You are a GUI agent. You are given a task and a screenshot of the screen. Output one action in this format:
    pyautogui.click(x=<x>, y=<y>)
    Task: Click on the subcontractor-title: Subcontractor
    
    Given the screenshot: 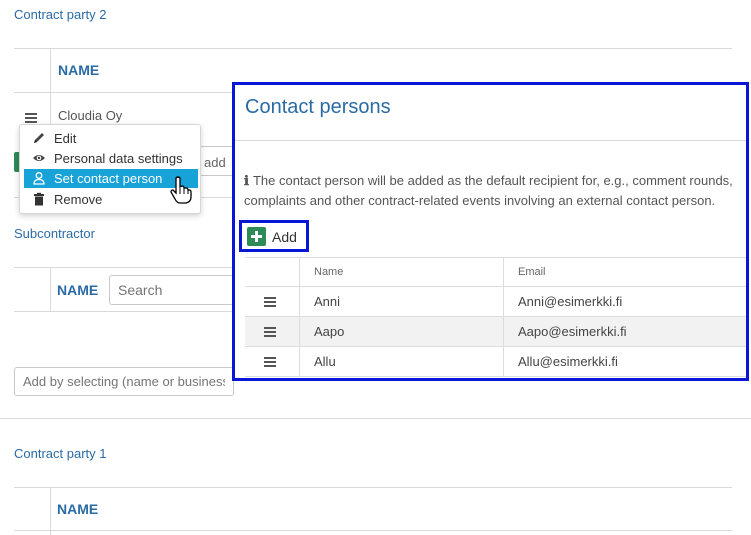 What is the action you would take?
    pyautogui.click(x=54, y=233)
    